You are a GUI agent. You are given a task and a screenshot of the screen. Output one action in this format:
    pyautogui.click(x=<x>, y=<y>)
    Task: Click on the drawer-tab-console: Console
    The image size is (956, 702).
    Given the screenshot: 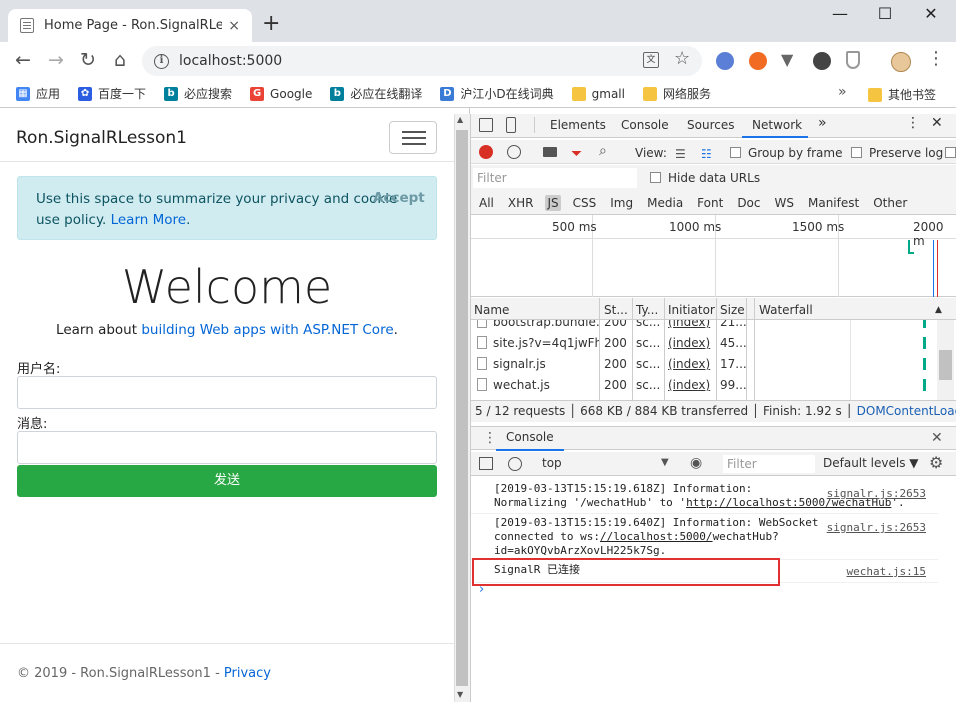 What is the action you would take?
    pyautogui.click(x=530, y=439)
    